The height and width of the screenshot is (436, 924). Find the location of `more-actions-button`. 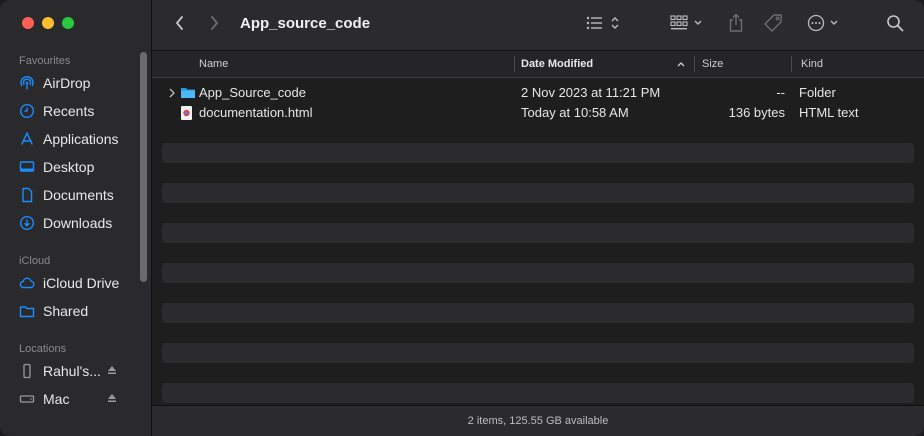

more-actions-button is located at coordinates (826, 25).